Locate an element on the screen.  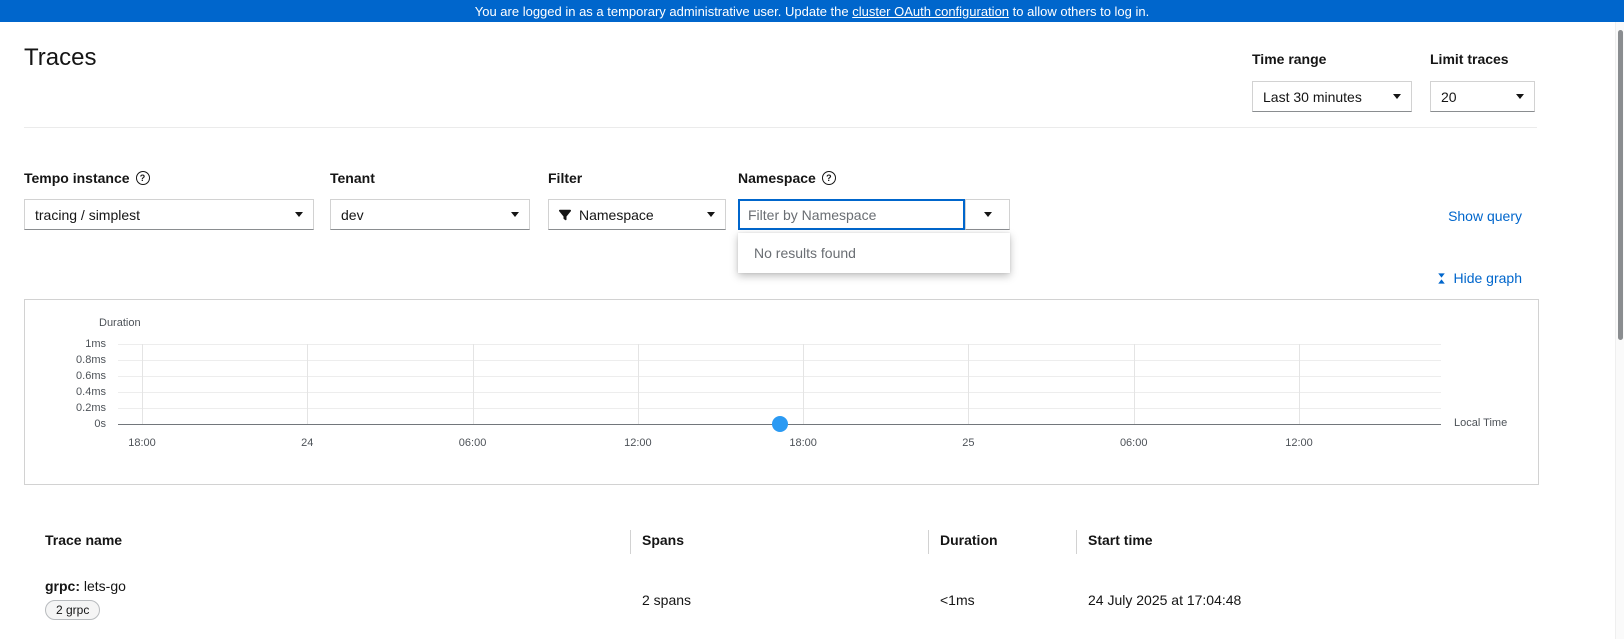
column-header-start-time: Start time is located at coordinates (1120, 540).